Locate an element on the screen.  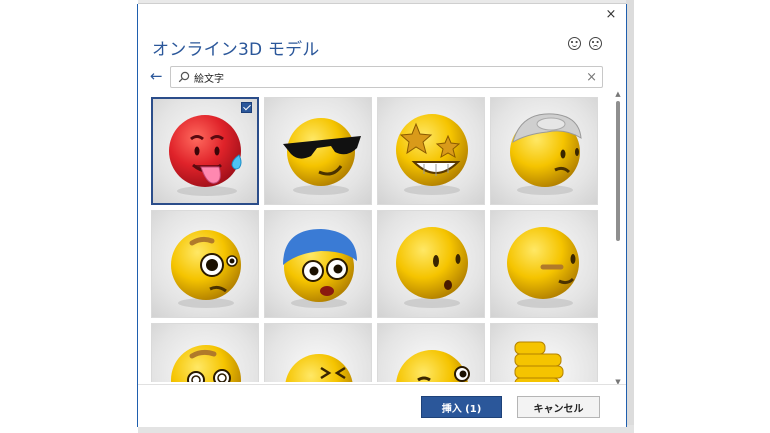
squinting-face-emoji-icon is located at coordinates (319, 368).